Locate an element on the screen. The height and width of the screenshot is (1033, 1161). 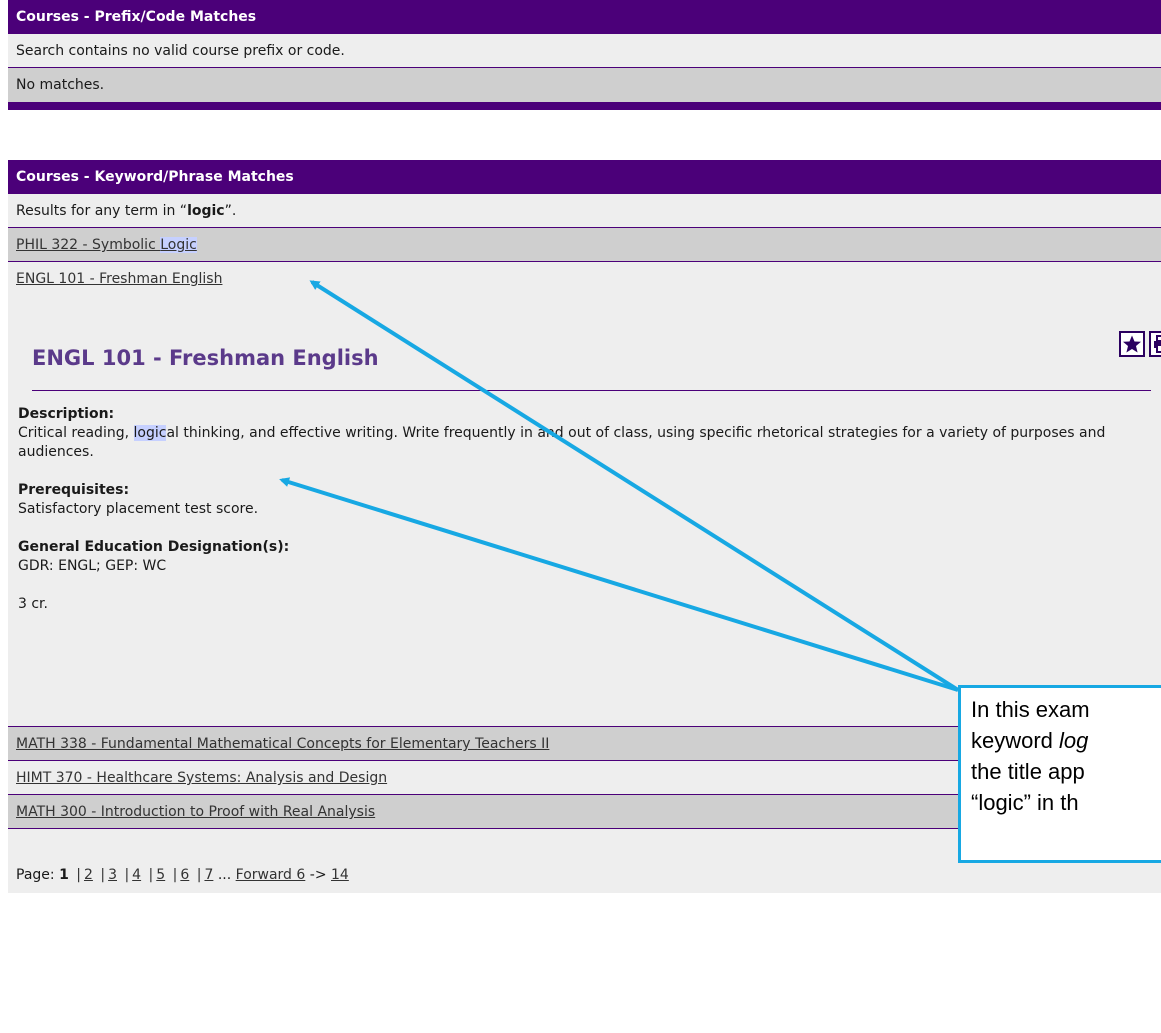
callout-line: In this exam is located at coordinates (1030, 709).